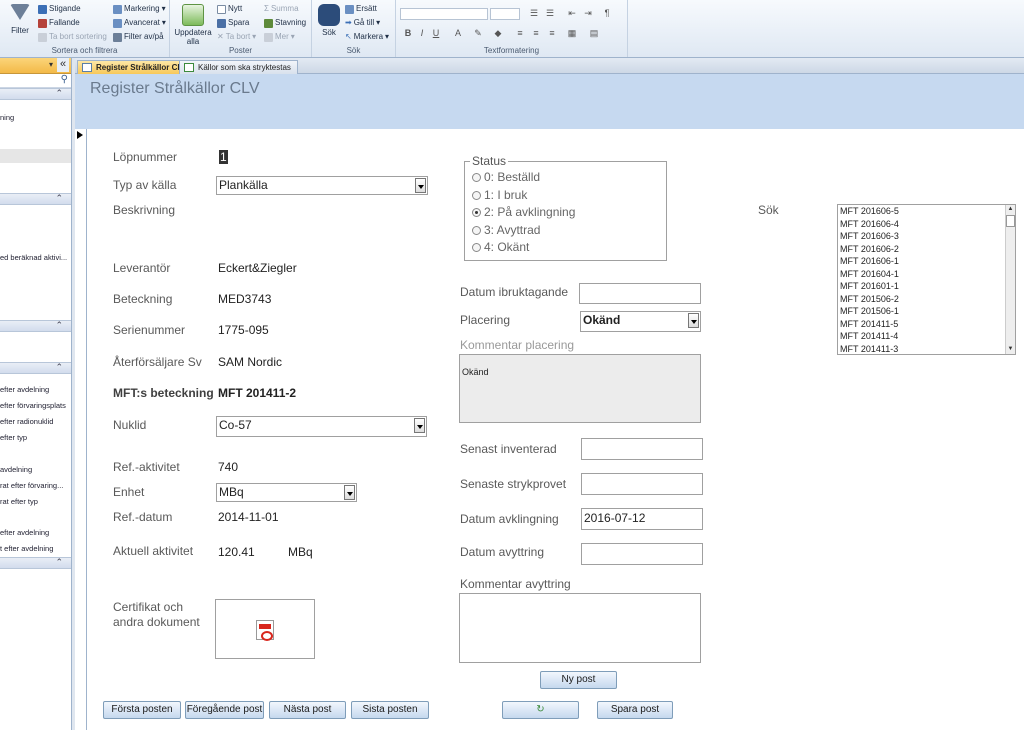 The image size is (1024, 730). I want to click on nav-item: efter radionuklid, so click(35, 422).